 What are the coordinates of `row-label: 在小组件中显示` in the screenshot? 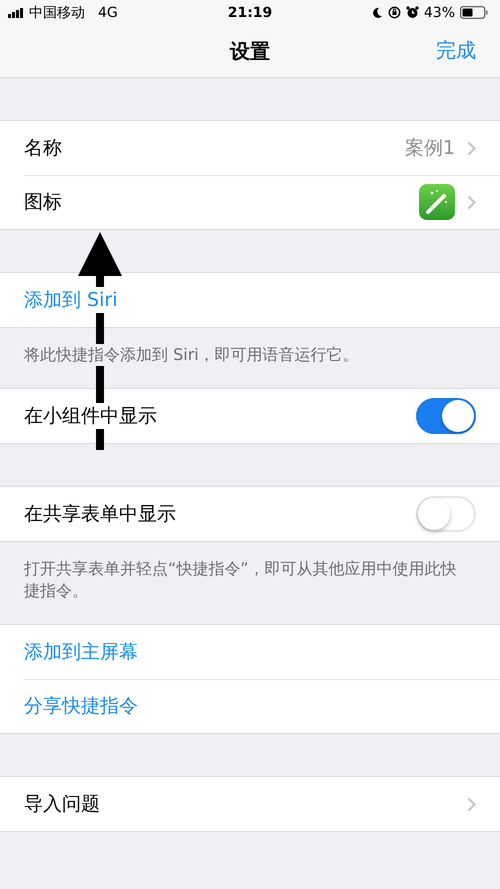 It's located at (90, 416).